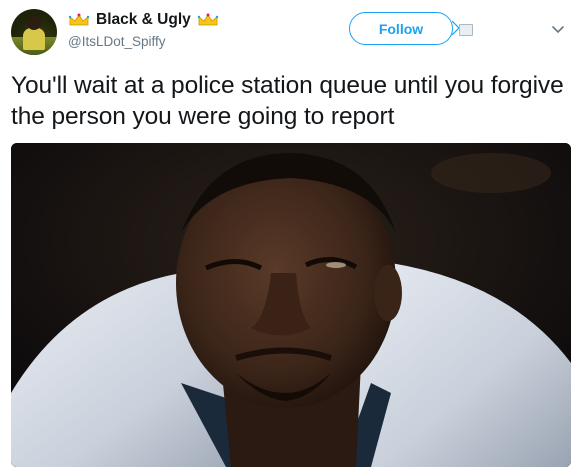 The height and width of the screenshot is (474, 585). Describe the element at coordinates (558, 30) in the screenshot. I see `chevron-down-icon` at that location.